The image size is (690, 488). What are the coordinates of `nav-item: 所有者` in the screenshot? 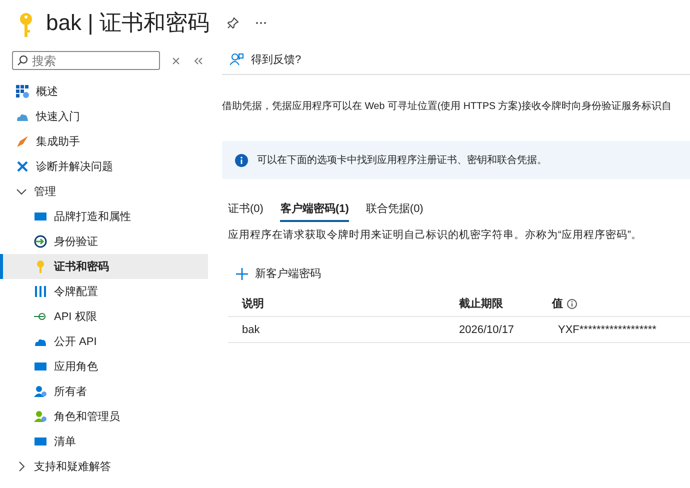 It's located at (104, 391).